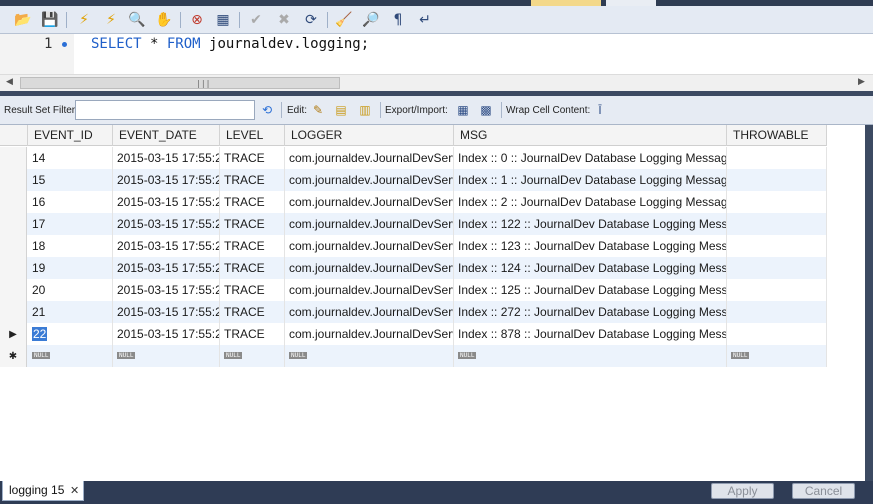  Describe the element at coordinates (463, 110) in the screenshot. I see `export-icon: ▦` at that location.